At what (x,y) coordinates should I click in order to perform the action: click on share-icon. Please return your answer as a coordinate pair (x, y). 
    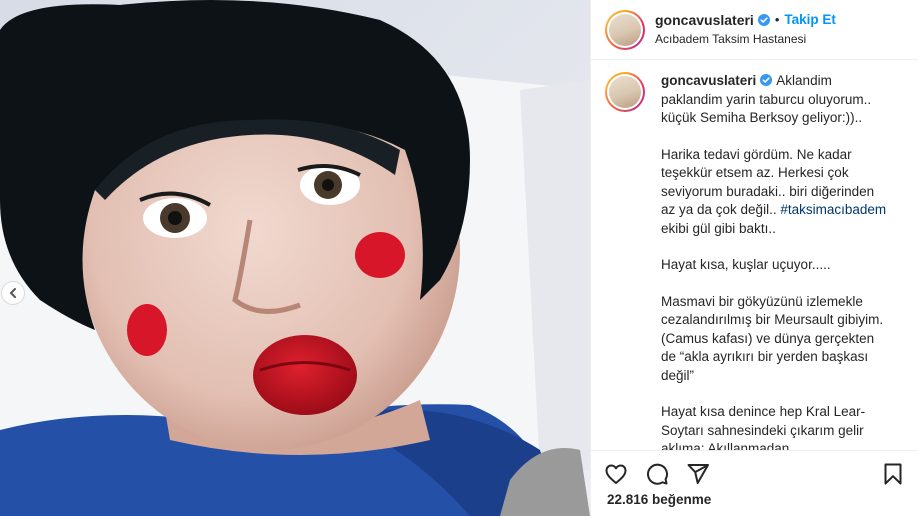
    Looking at the image, I should click on (698, 474).